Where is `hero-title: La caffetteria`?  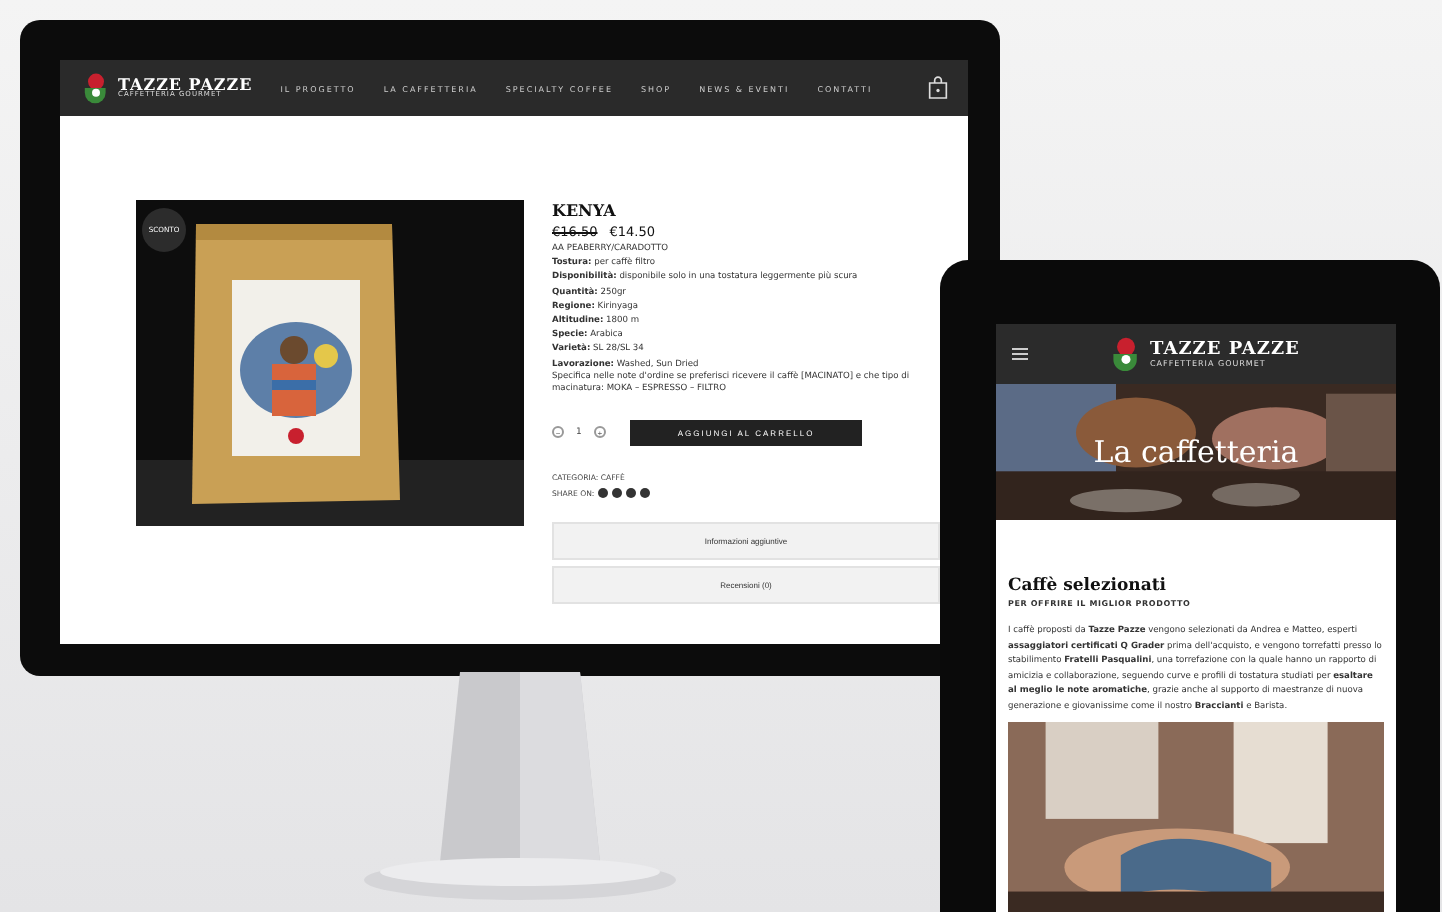 hero-title: La caffetteria is located at coordinates (1196, 452).